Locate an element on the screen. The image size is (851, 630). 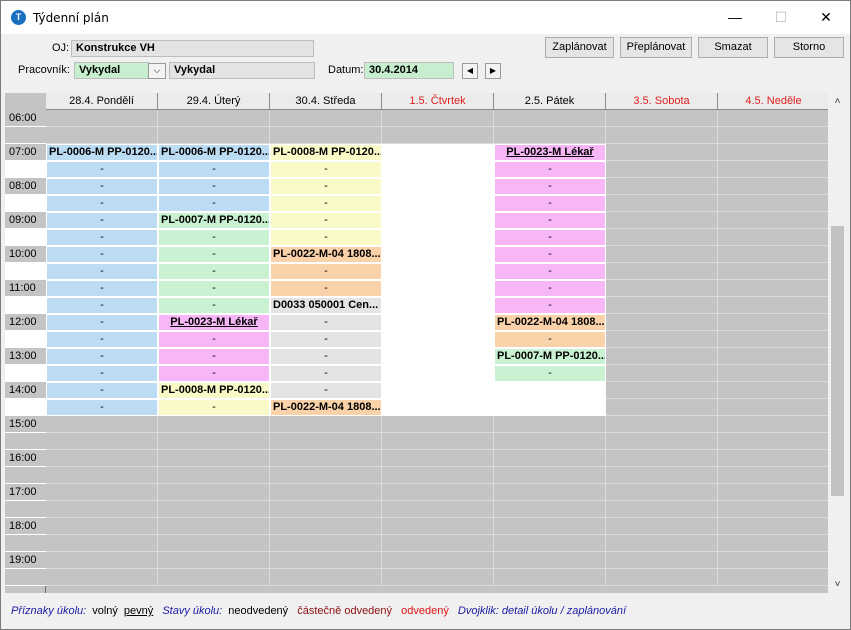
plan-button: Zaplánovat is located at coordinates (579, 47).